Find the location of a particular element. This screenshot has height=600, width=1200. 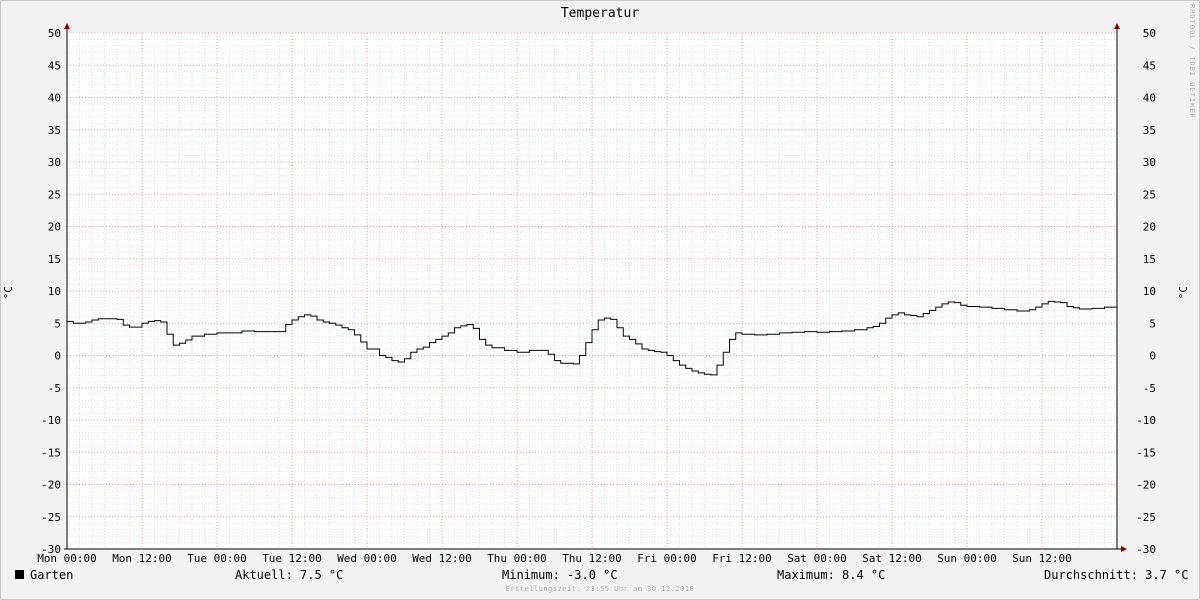

y-tick-label-right: 45 is located at coordinates (1149, 65).